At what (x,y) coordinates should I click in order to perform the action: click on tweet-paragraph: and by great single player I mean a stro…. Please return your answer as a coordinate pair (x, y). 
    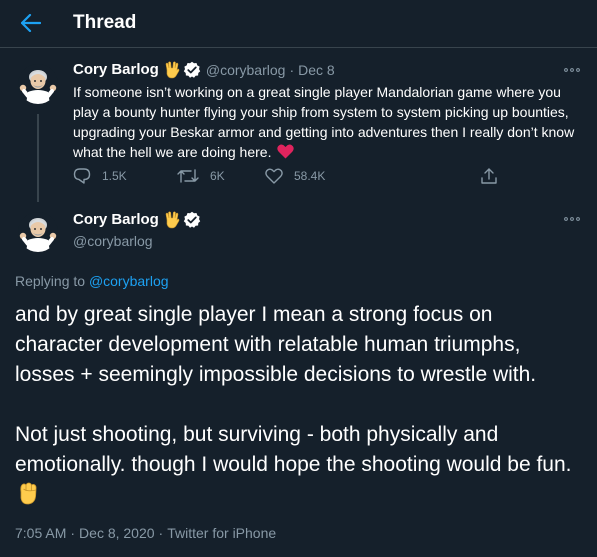
    Looking at the image, I should click on (276, 344).